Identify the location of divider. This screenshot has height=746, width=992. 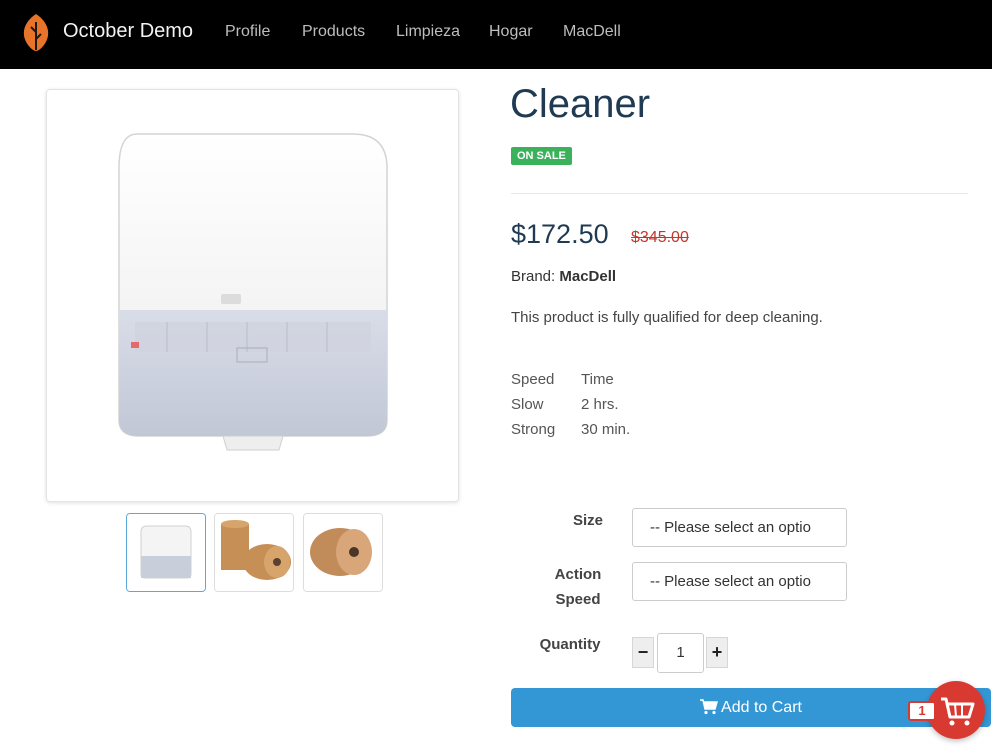
(739, 193).